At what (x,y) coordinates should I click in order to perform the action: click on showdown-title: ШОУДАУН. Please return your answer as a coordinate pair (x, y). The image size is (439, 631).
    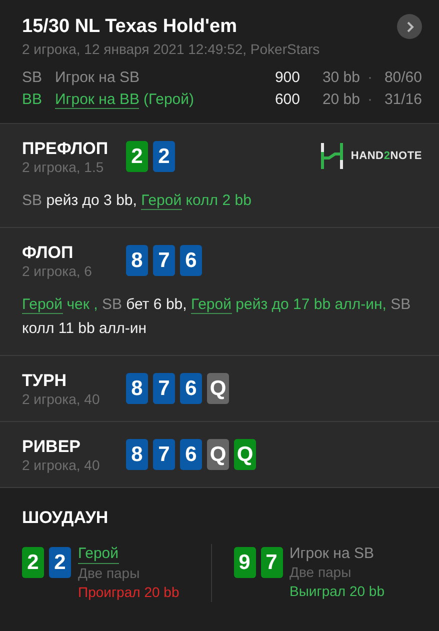
    Looking at the image, I should click on (66, 518).